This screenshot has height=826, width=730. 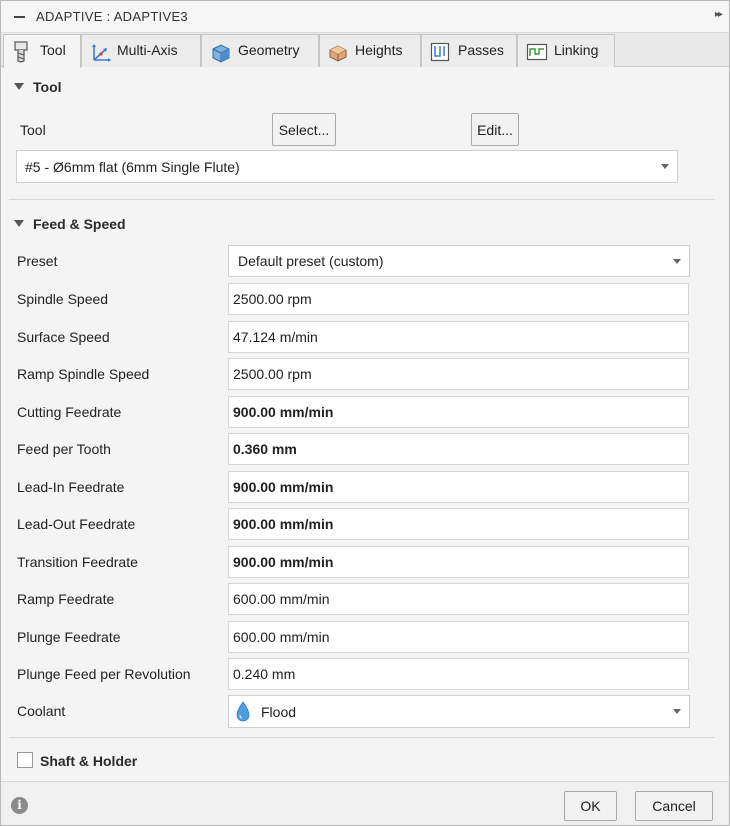 I want to click on tab-linking: Linking, so click(x=566, y=50).